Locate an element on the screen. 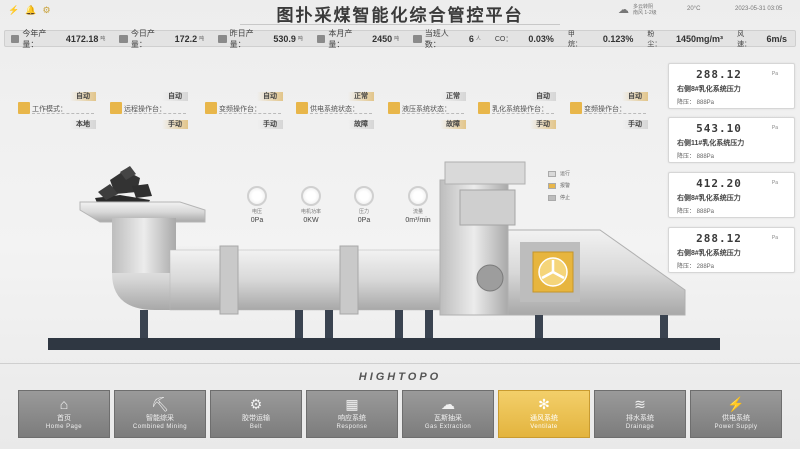 This screenshot has height=449, width=800. nav-belt: ⚙ 胶带运输 Belt is located at coordinates (256, 414).